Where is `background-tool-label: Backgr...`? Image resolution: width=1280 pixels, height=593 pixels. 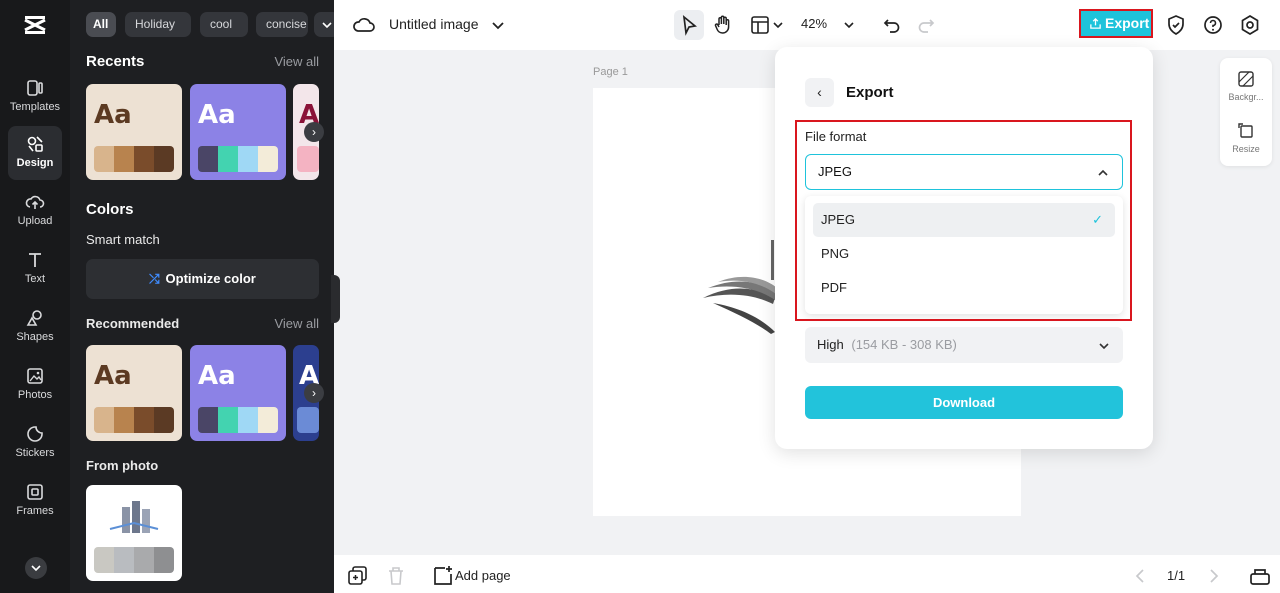
background-tool-label: Backgr... is located at coordinates (1246, 97).